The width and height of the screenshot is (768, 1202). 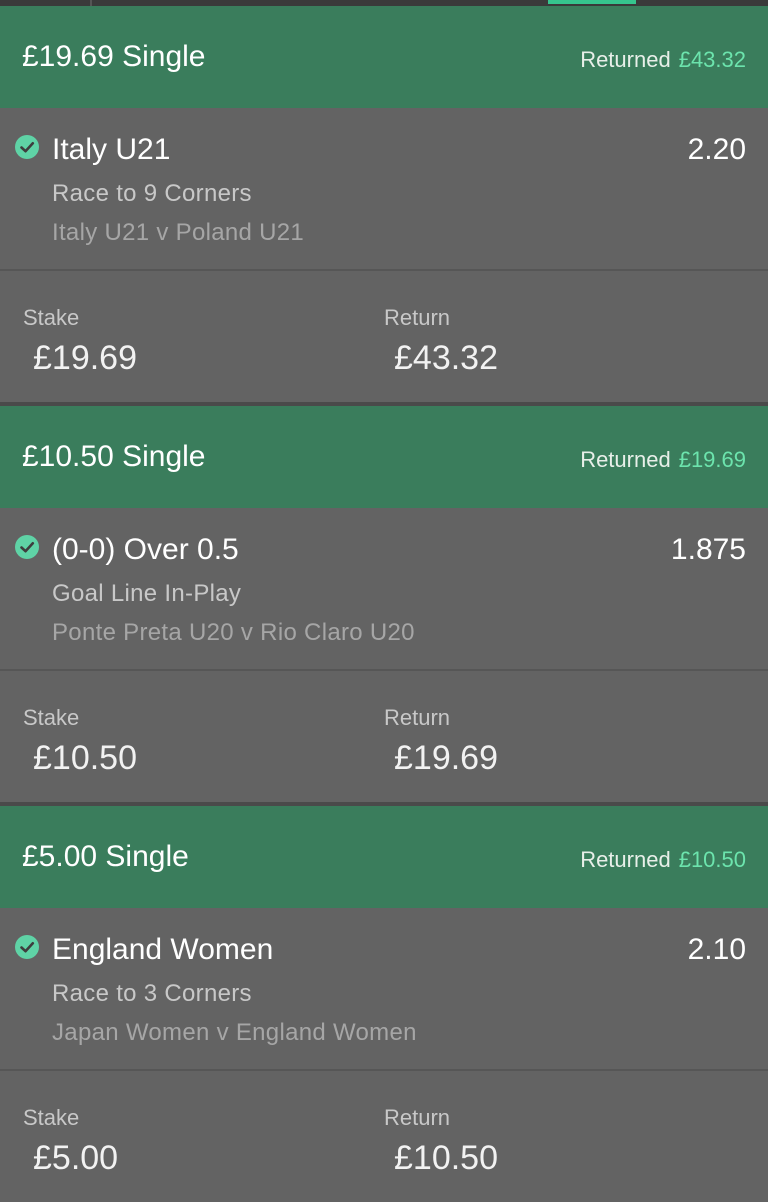 What do you see at coordinates (111, 149) in the screenshot?
I see `selection-name: Italy U21` at bounding box center [111, 149].